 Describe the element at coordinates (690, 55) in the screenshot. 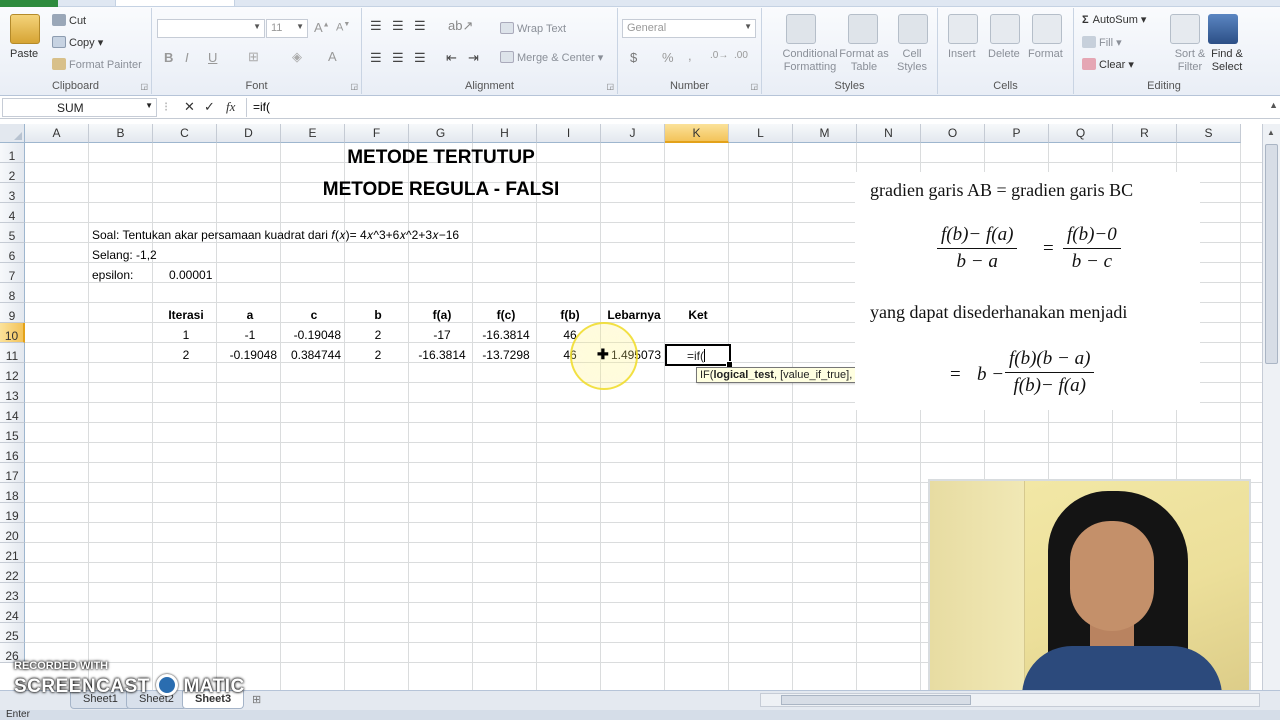

I see `comma-button: ,` at that location.